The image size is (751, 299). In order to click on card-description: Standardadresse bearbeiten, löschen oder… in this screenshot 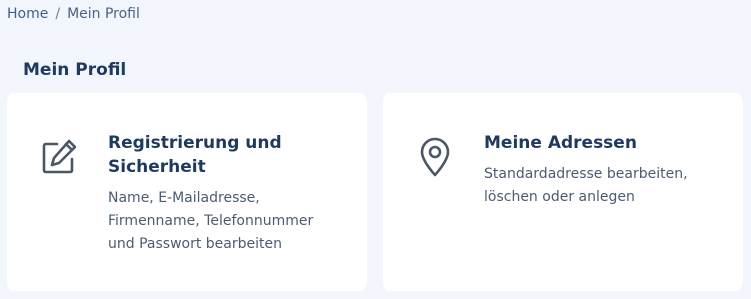, I will do `click(586, 185)`.